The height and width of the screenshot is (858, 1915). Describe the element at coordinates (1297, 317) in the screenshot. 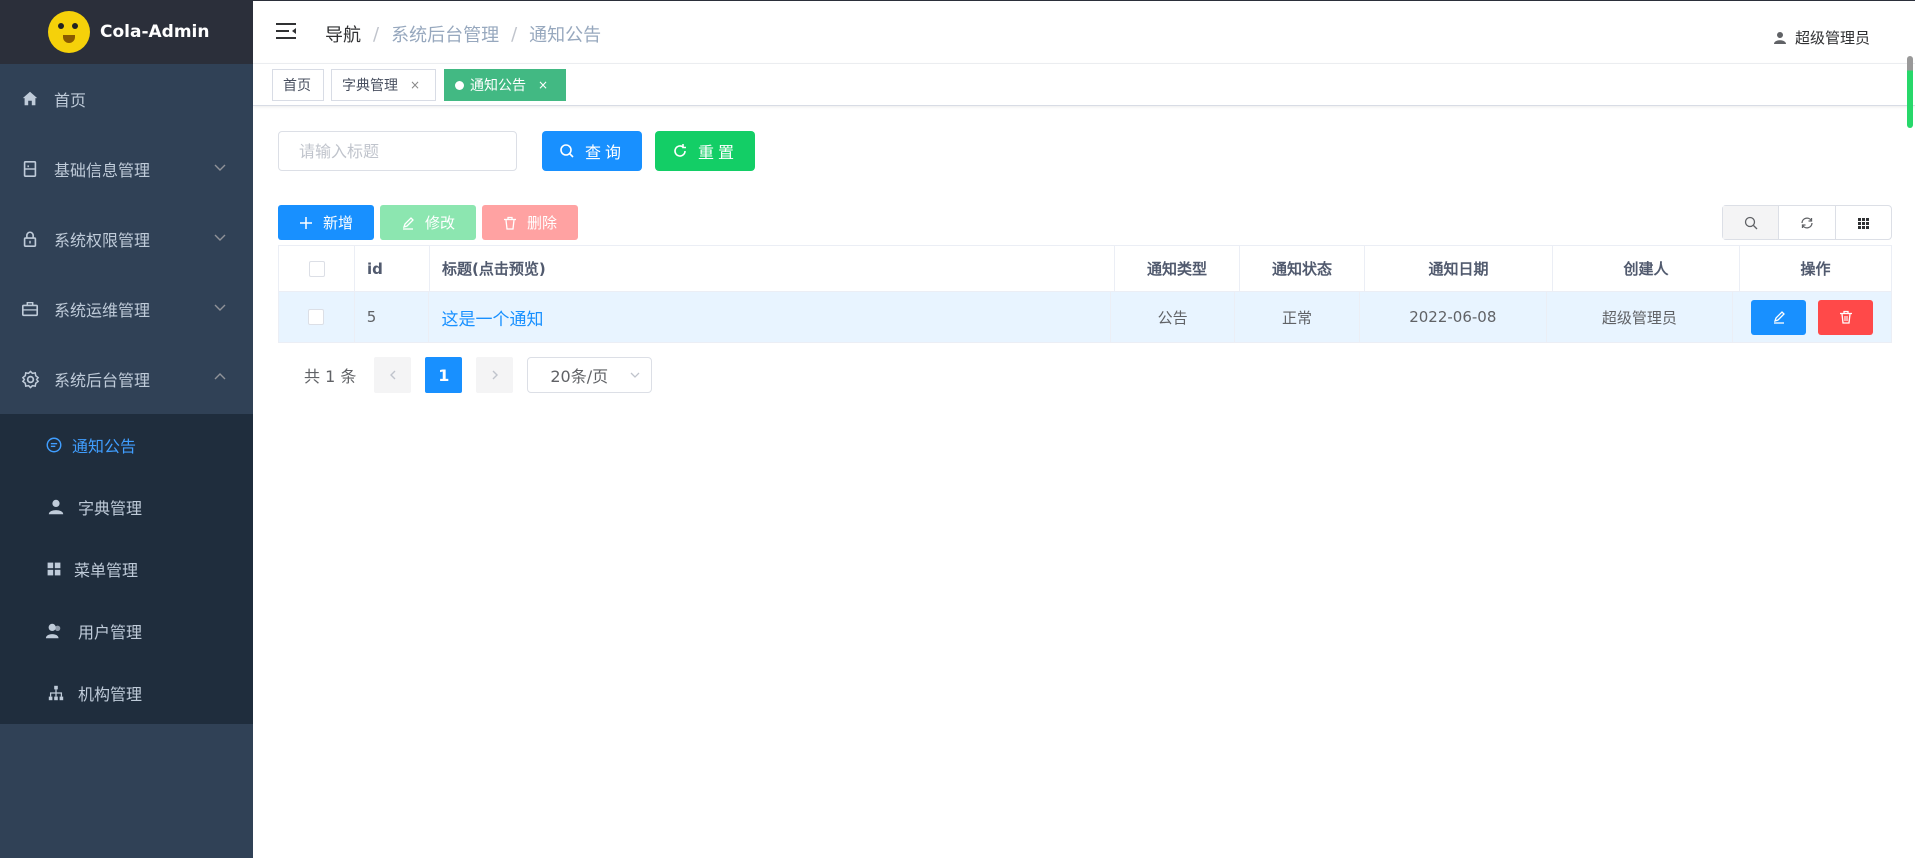

I see `cell-status: 正常` at that location.